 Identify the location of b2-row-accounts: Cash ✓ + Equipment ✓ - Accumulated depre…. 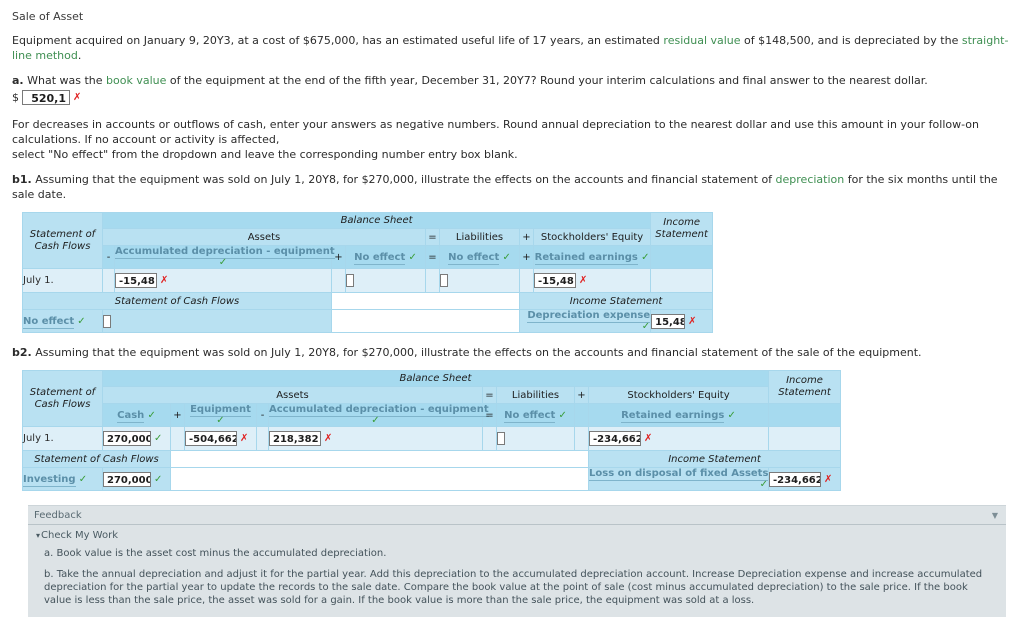
(432, 415).